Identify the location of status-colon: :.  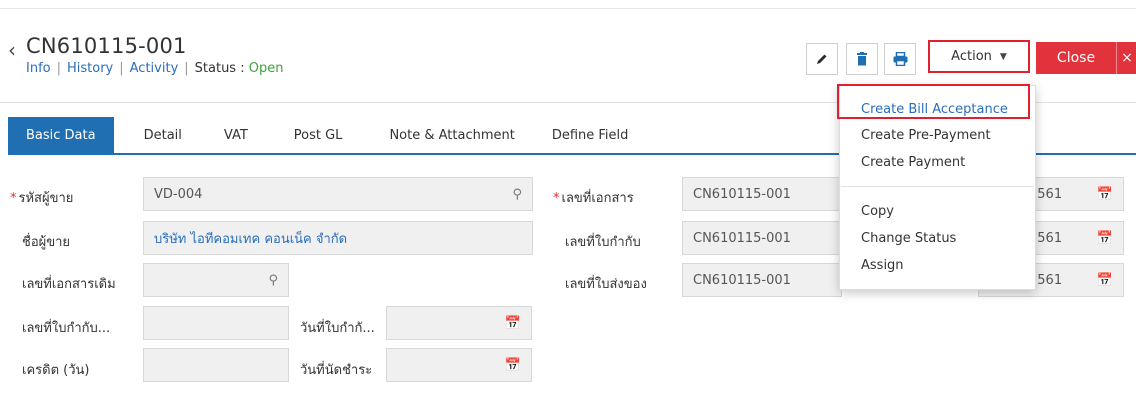
(242, 68).